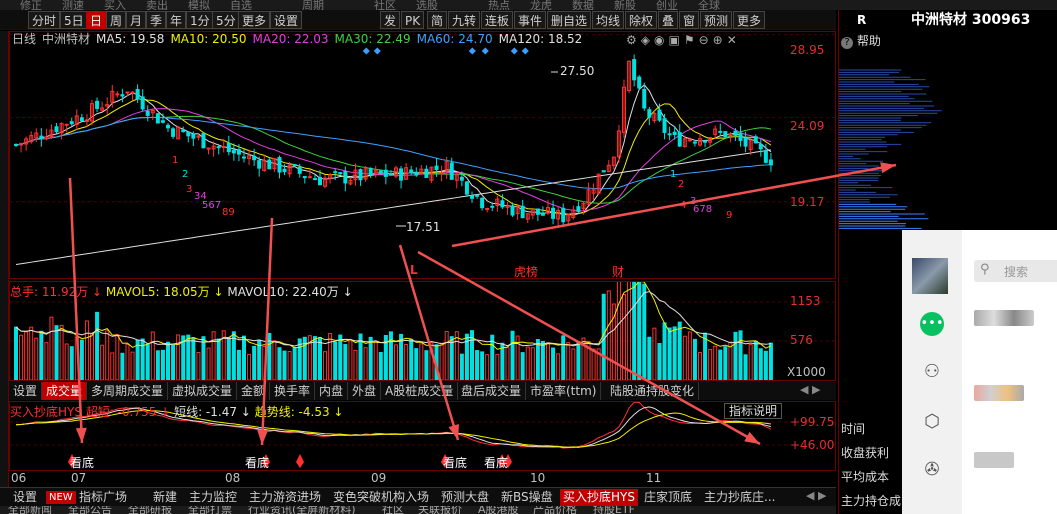  What do you see at coordinates (199, 5) in the screenshot?
I see `top-menu-item: 模拟` at bounding box center [199, 5].